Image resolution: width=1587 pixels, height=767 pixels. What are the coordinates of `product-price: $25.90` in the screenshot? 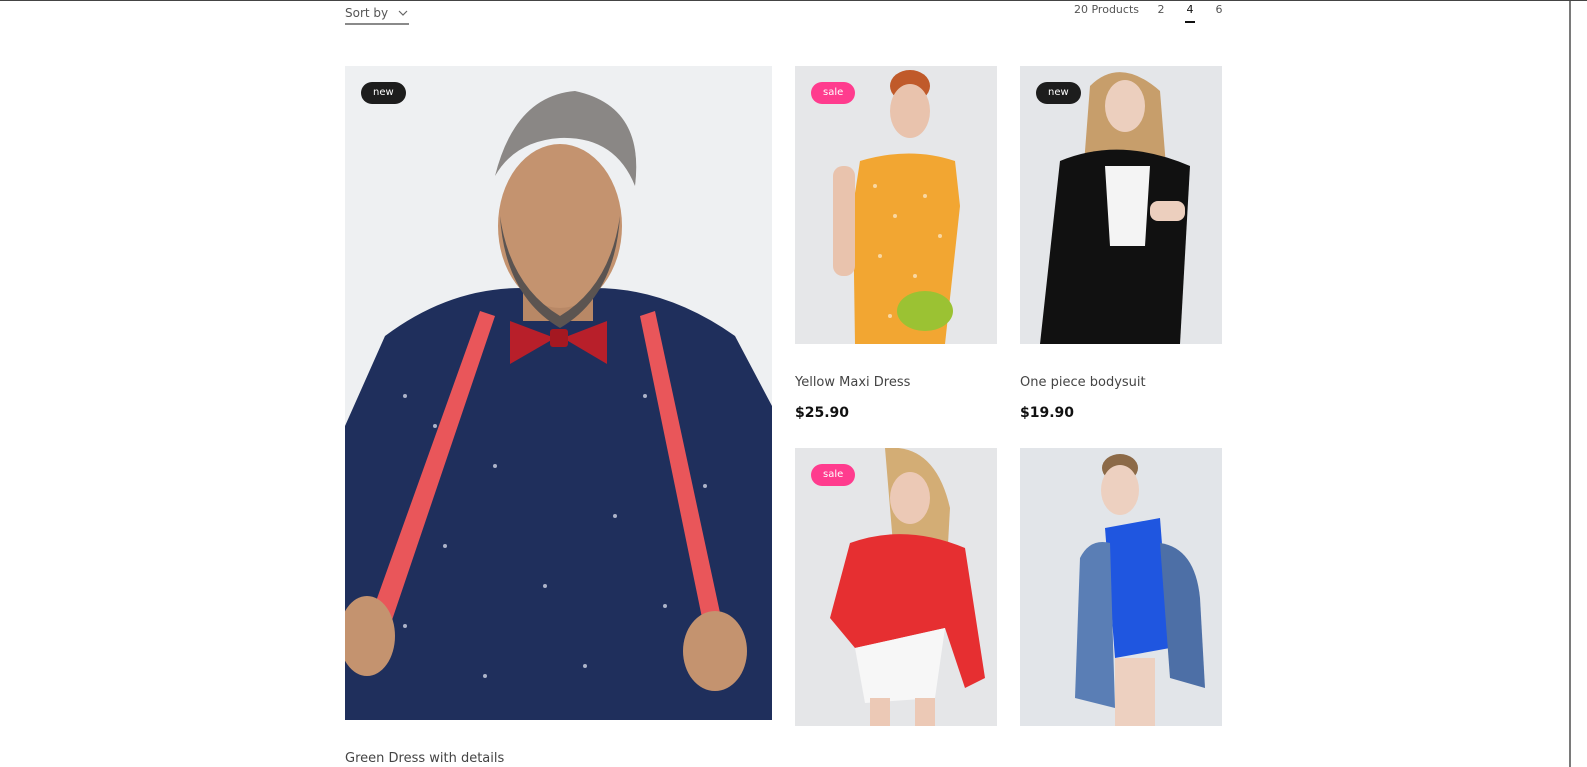 It's located at (822, 413).